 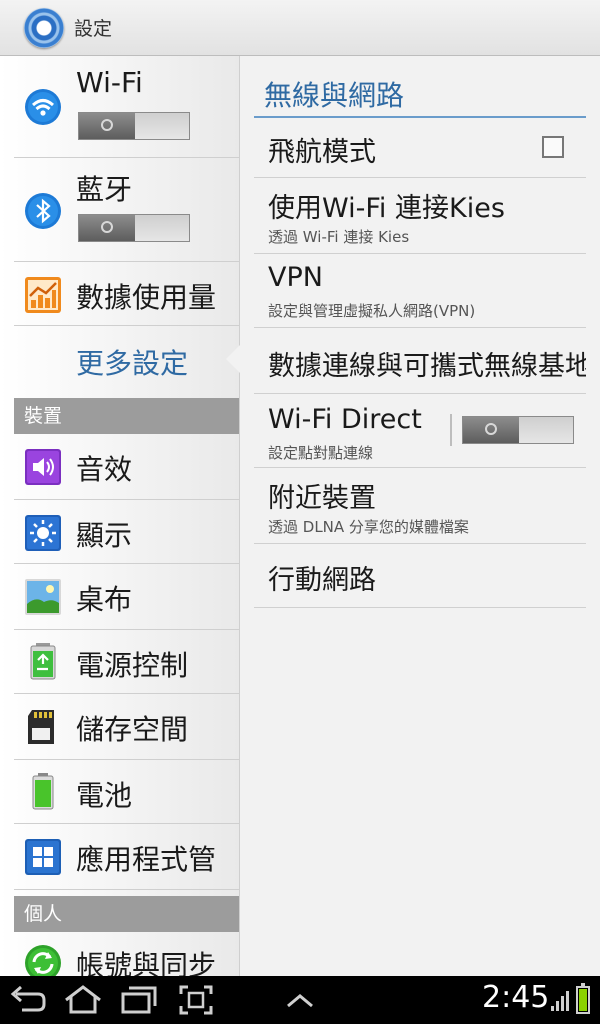 What do you see at coordinates (44, 27) in the screenshot?
I see `settings-gear-icon` at bounding box center [44, 27].